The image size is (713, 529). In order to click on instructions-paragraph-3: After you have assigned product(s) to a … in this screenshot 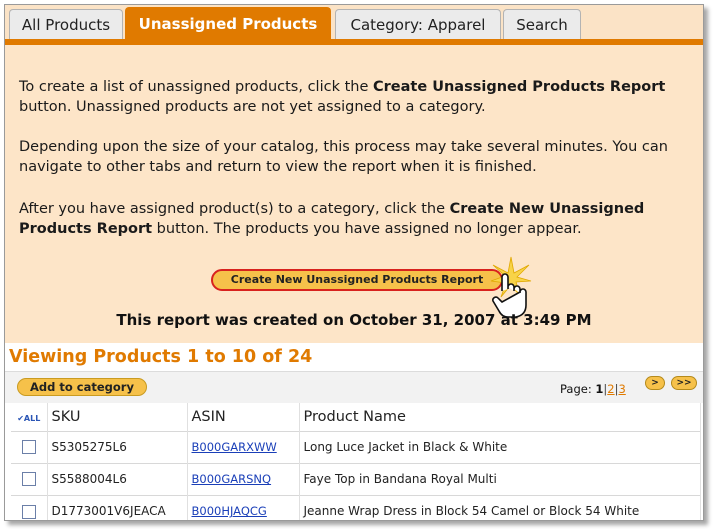, I will do `click(332, 219)`.